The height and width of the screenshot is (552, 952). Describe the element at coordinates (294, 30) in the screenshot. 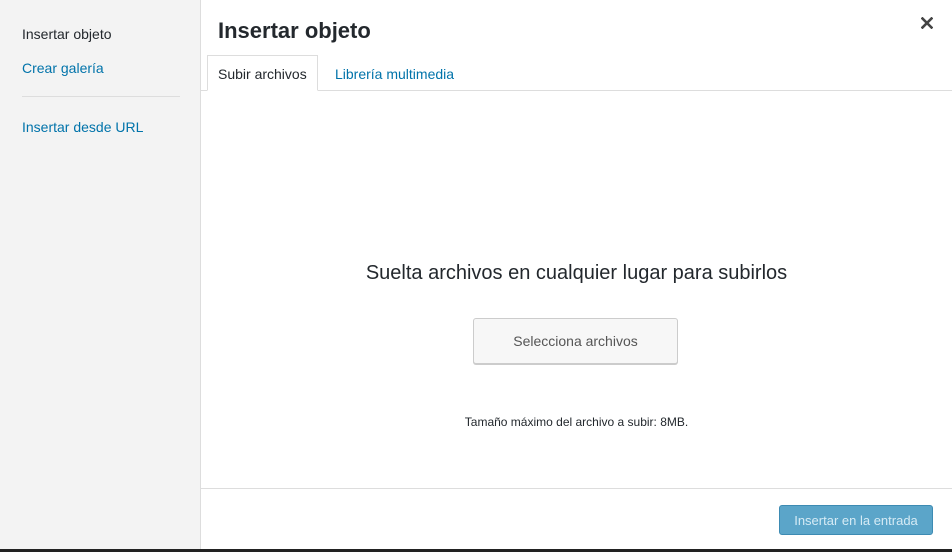

I see `frame-title: Insertar objeto` at that location.